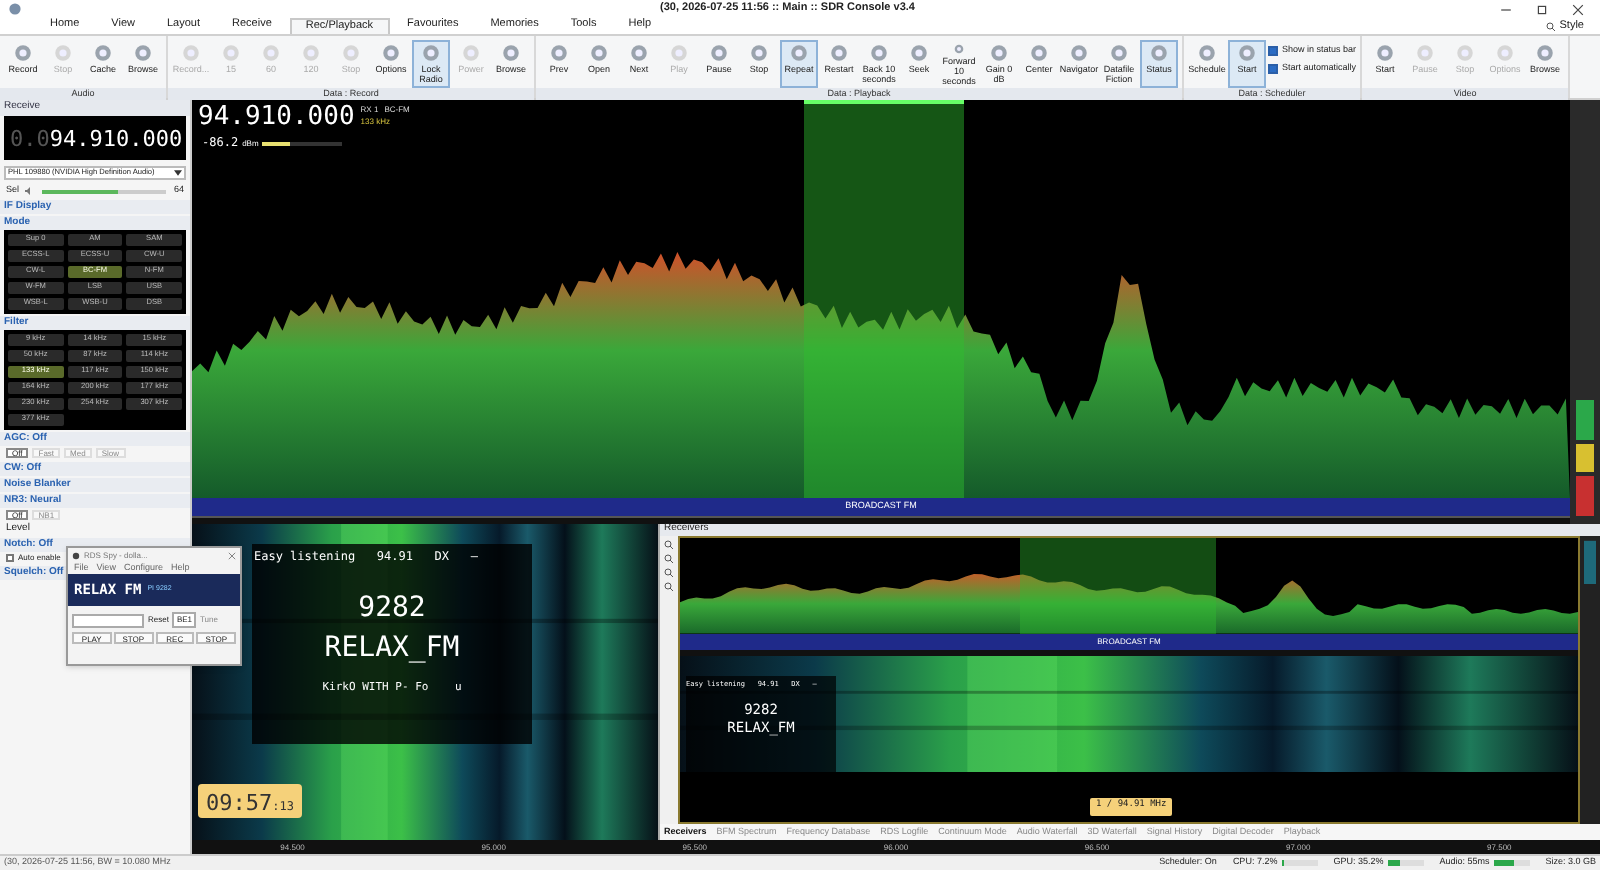 This screenshot has width=1600, height=870. What do you see at coordinates (392, 648) in the screenshot?
I see `rds-station: RELAX_FM` at bounding box center [392, 648].